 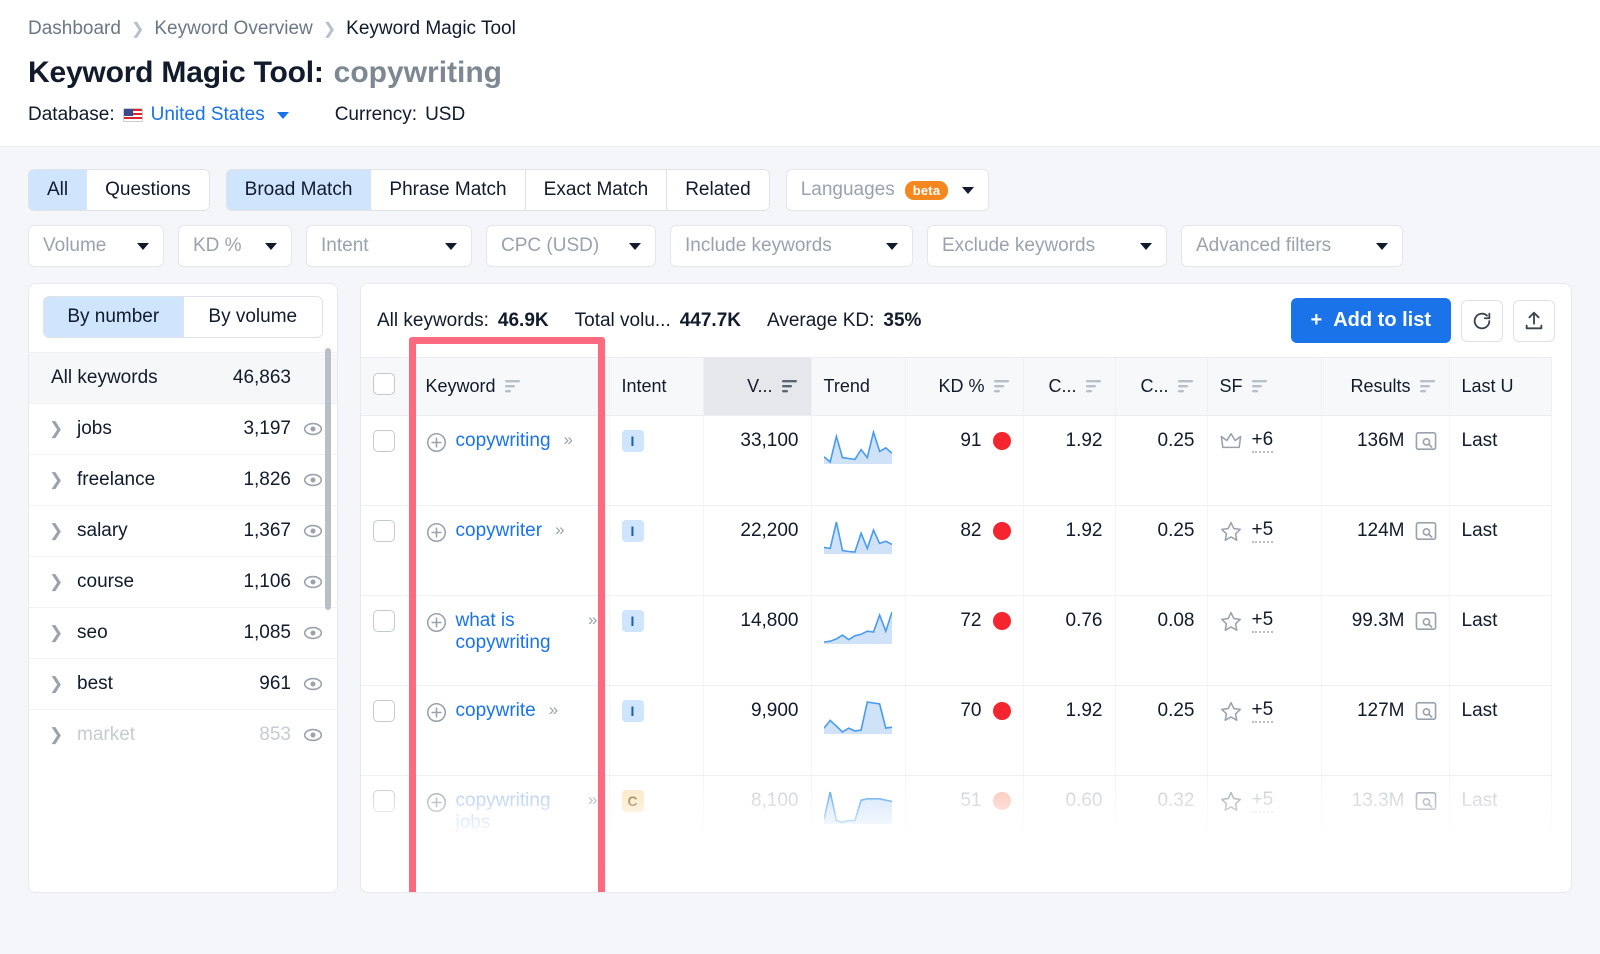 I want to click on crown-icon, so click(x=1231, y=441).